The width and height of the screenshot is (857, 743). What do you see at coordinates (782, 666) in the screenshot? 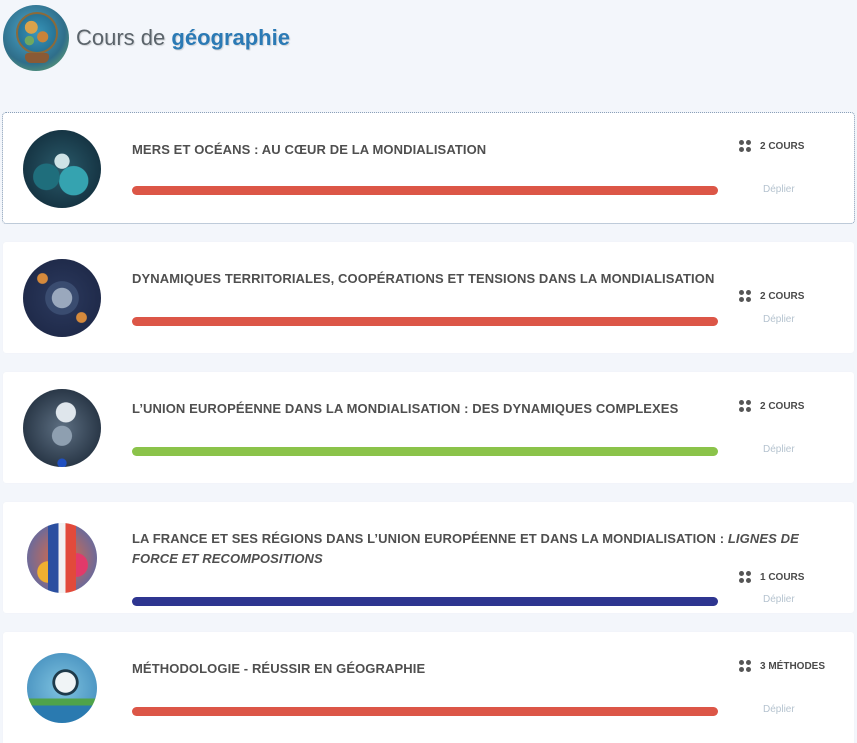
I see `course-count: 3 MÉTHODES` at bounding box center [782, 666].